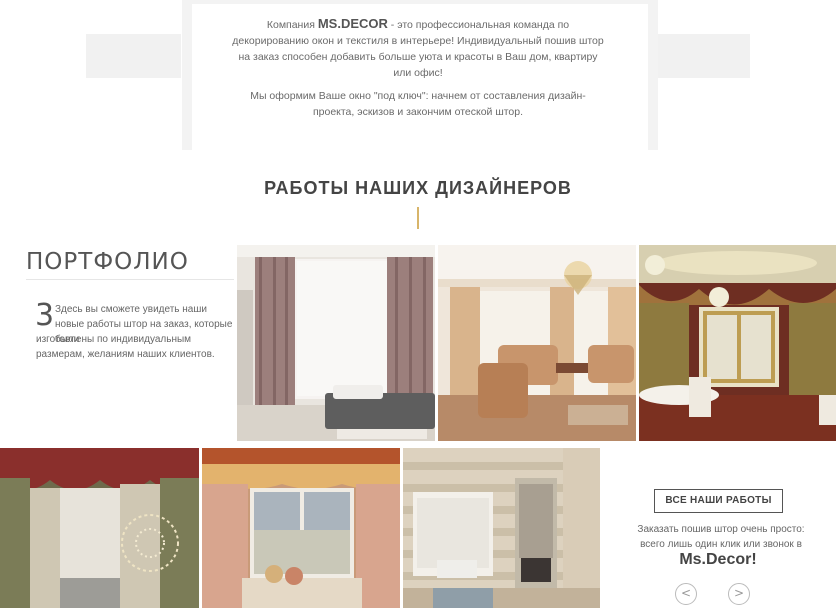 Image resolution: width=836 pixels, height=608 pixels. I want to click on intro-top-border, so click(420, 2).